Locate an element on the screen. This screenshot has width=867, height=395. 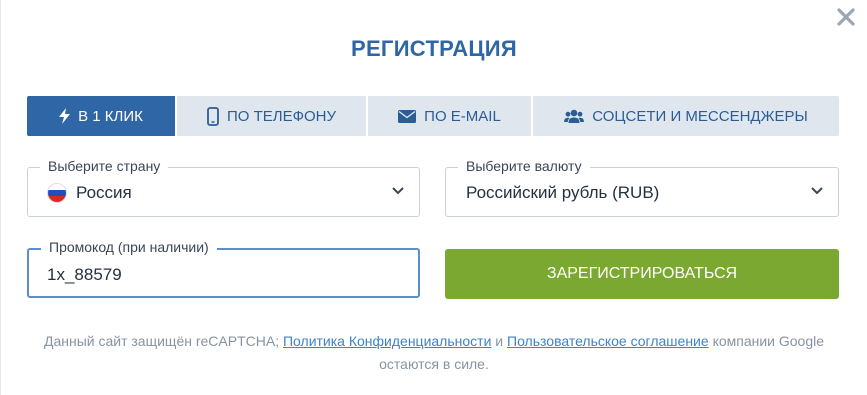
close-button is located at coordinates (846, 17).